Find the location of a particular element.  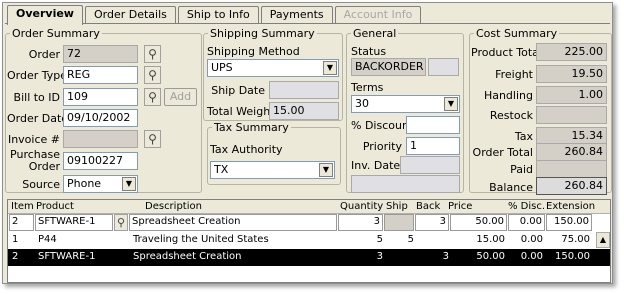

restock-label: Restock is located at coordinates (511, 115).